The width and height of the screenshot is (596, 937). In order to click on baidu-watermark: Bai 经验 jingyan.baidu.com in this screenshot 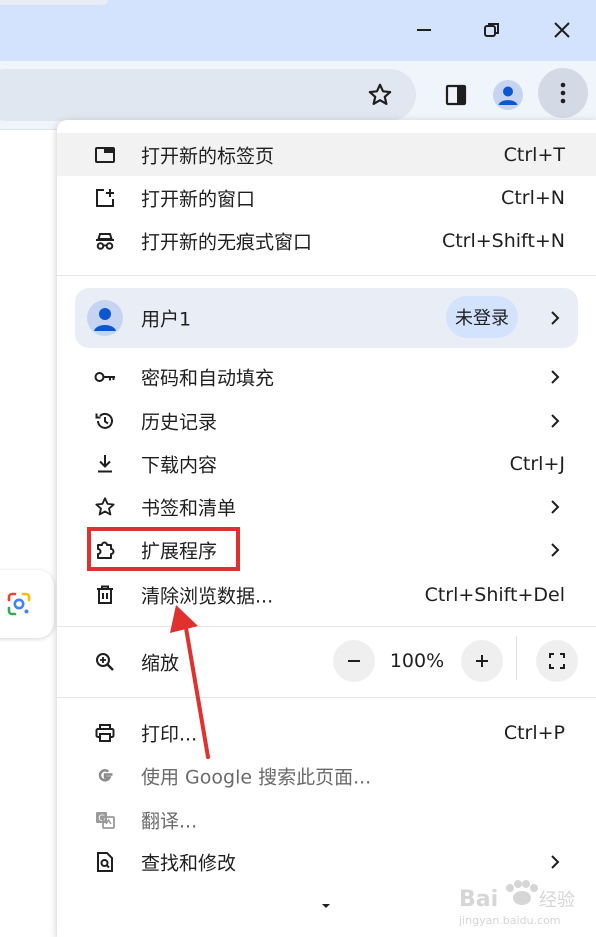, I will do `click(521, 902)`.